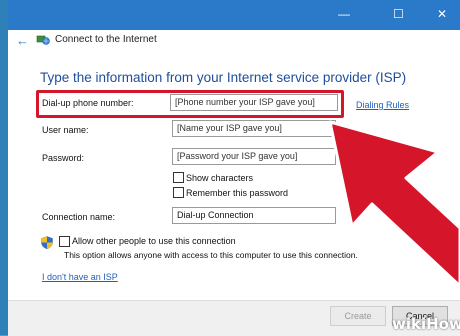  What do you see at coordinates (394, 204) in the screenshot?
I see `annotation-arrow-icon` at bounding box center [394, 204].